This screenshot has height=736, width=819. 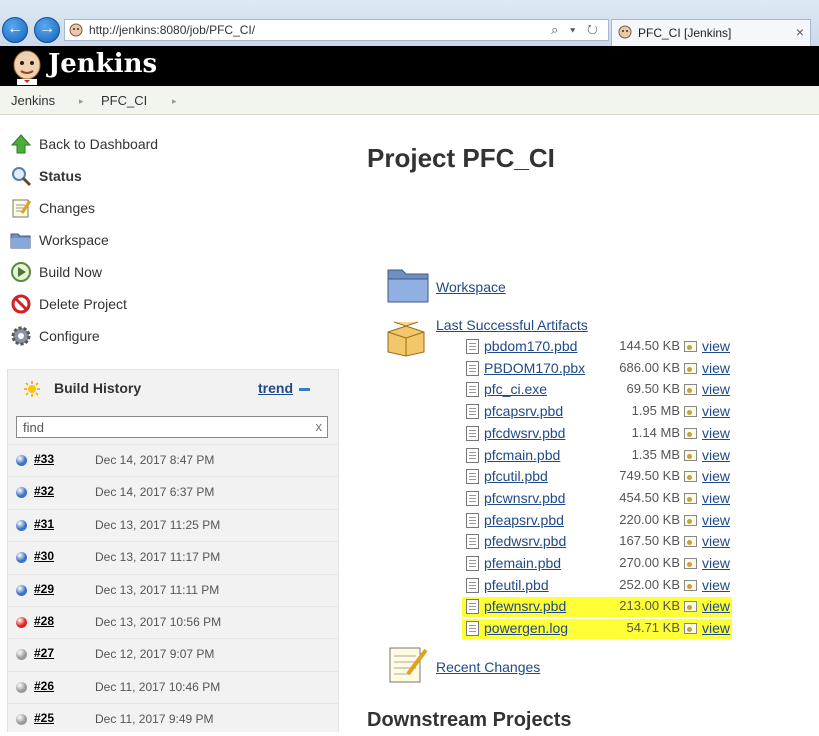 I want to click on build-number-link: #26, so click(x=44, y=686).